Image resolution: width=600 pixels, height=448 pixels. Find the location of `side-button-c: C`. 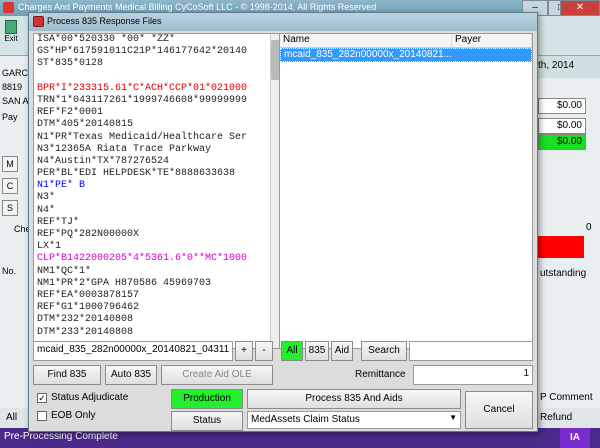

side-button-c: C is located at coordinates (10, 186).